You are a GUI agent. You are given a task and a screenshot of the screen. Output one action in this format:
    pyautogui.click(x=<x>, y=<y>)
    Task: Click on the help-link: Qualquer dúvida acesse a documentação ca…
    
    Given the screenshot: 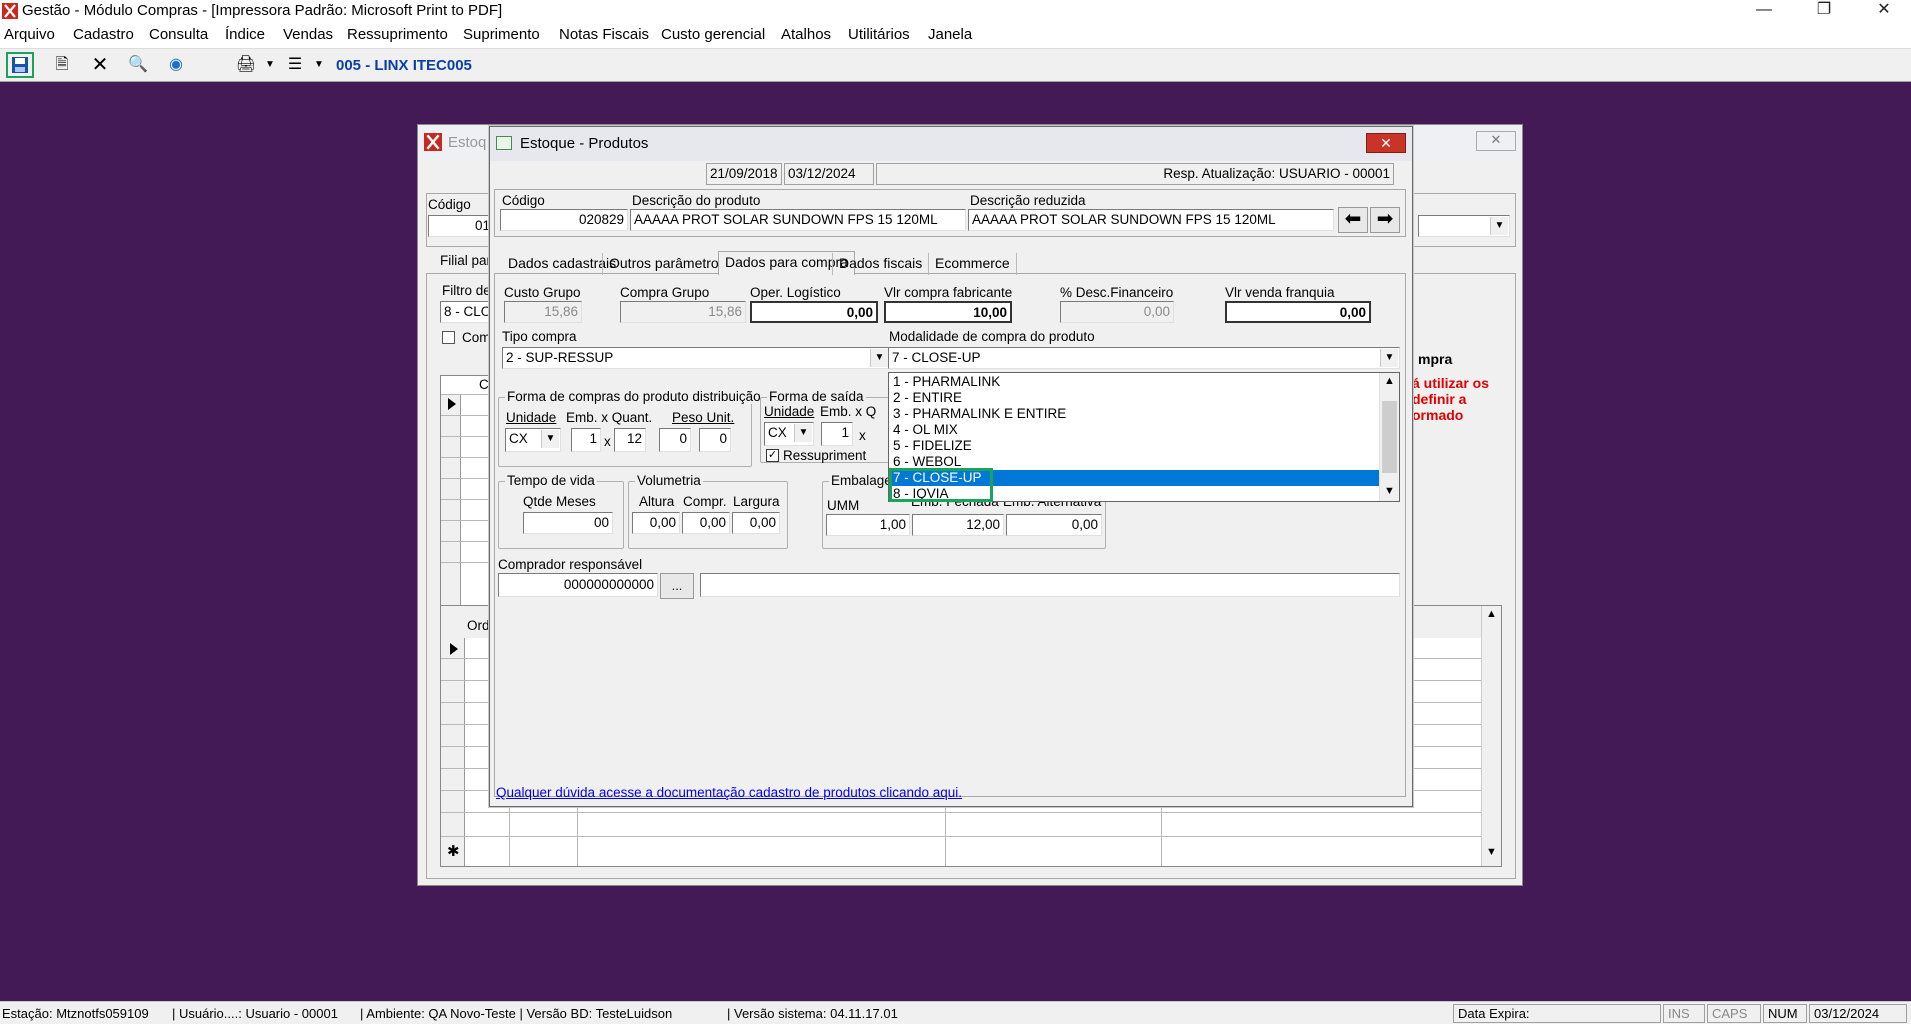 What is the action you would take?
    pyautogui.click(x=729, y=792)
    